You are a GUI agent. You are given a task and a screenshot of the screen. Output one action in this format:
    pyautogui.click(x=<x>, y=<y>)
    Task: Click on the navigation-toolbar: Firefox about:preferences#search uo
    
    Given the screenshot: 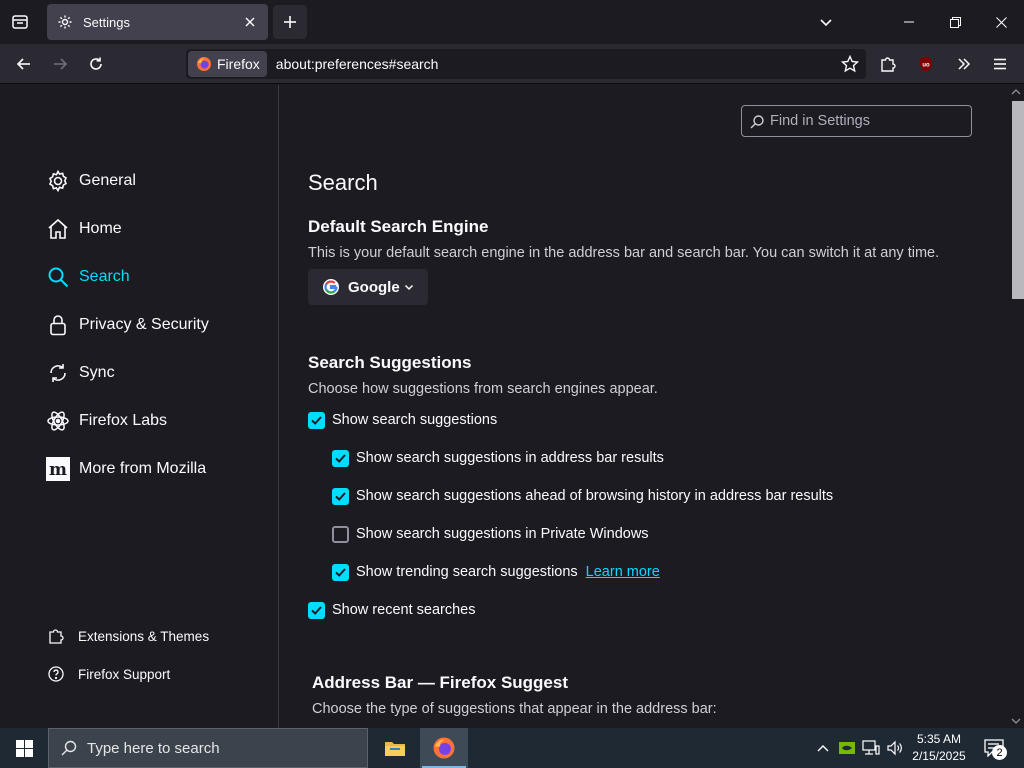 What is the action you would take?
    pyautogui.click(x=512, y=64)
    